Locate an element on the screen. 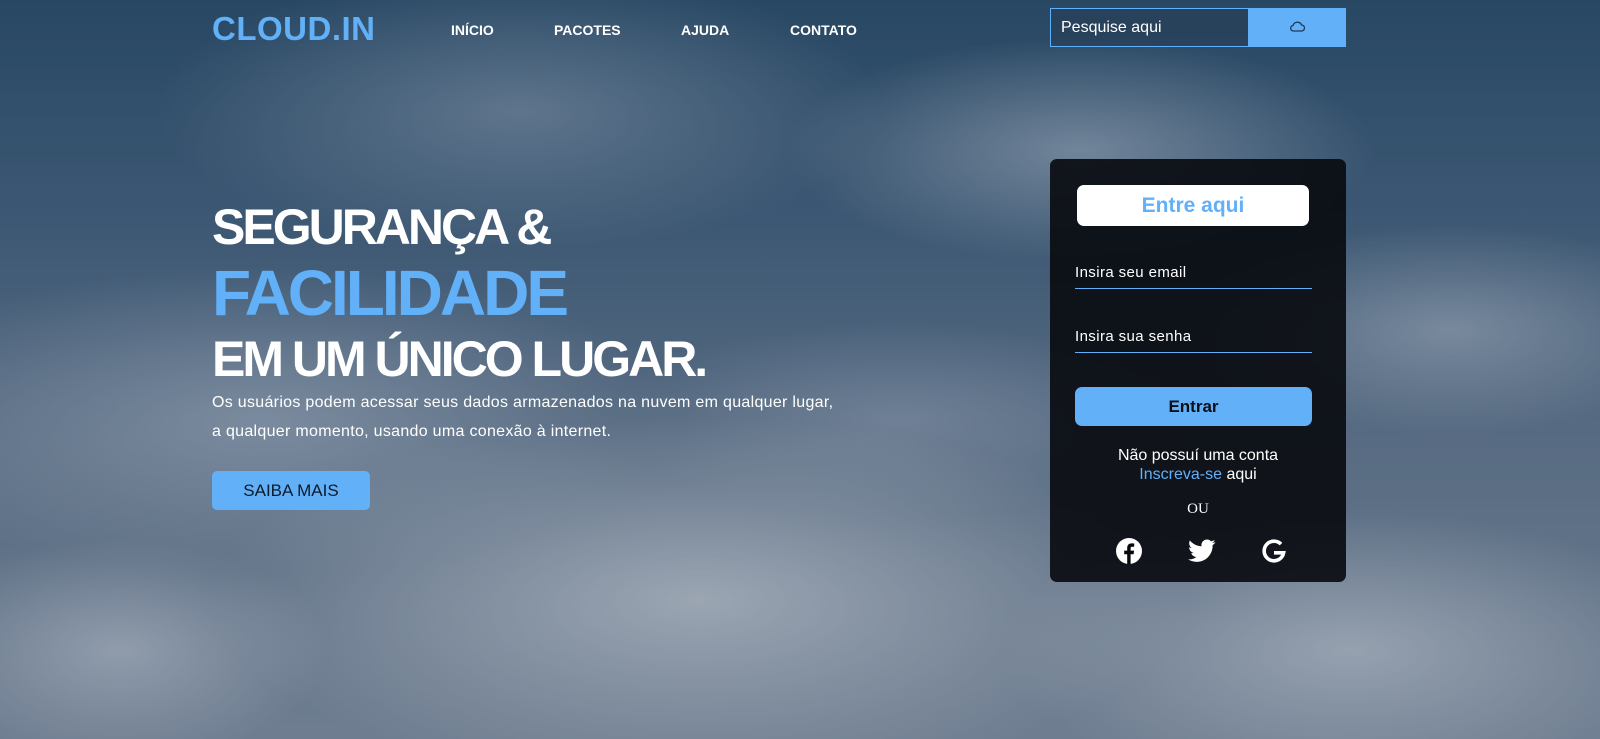  signup-suffix: aqui is located at coordinates (1239, 474).